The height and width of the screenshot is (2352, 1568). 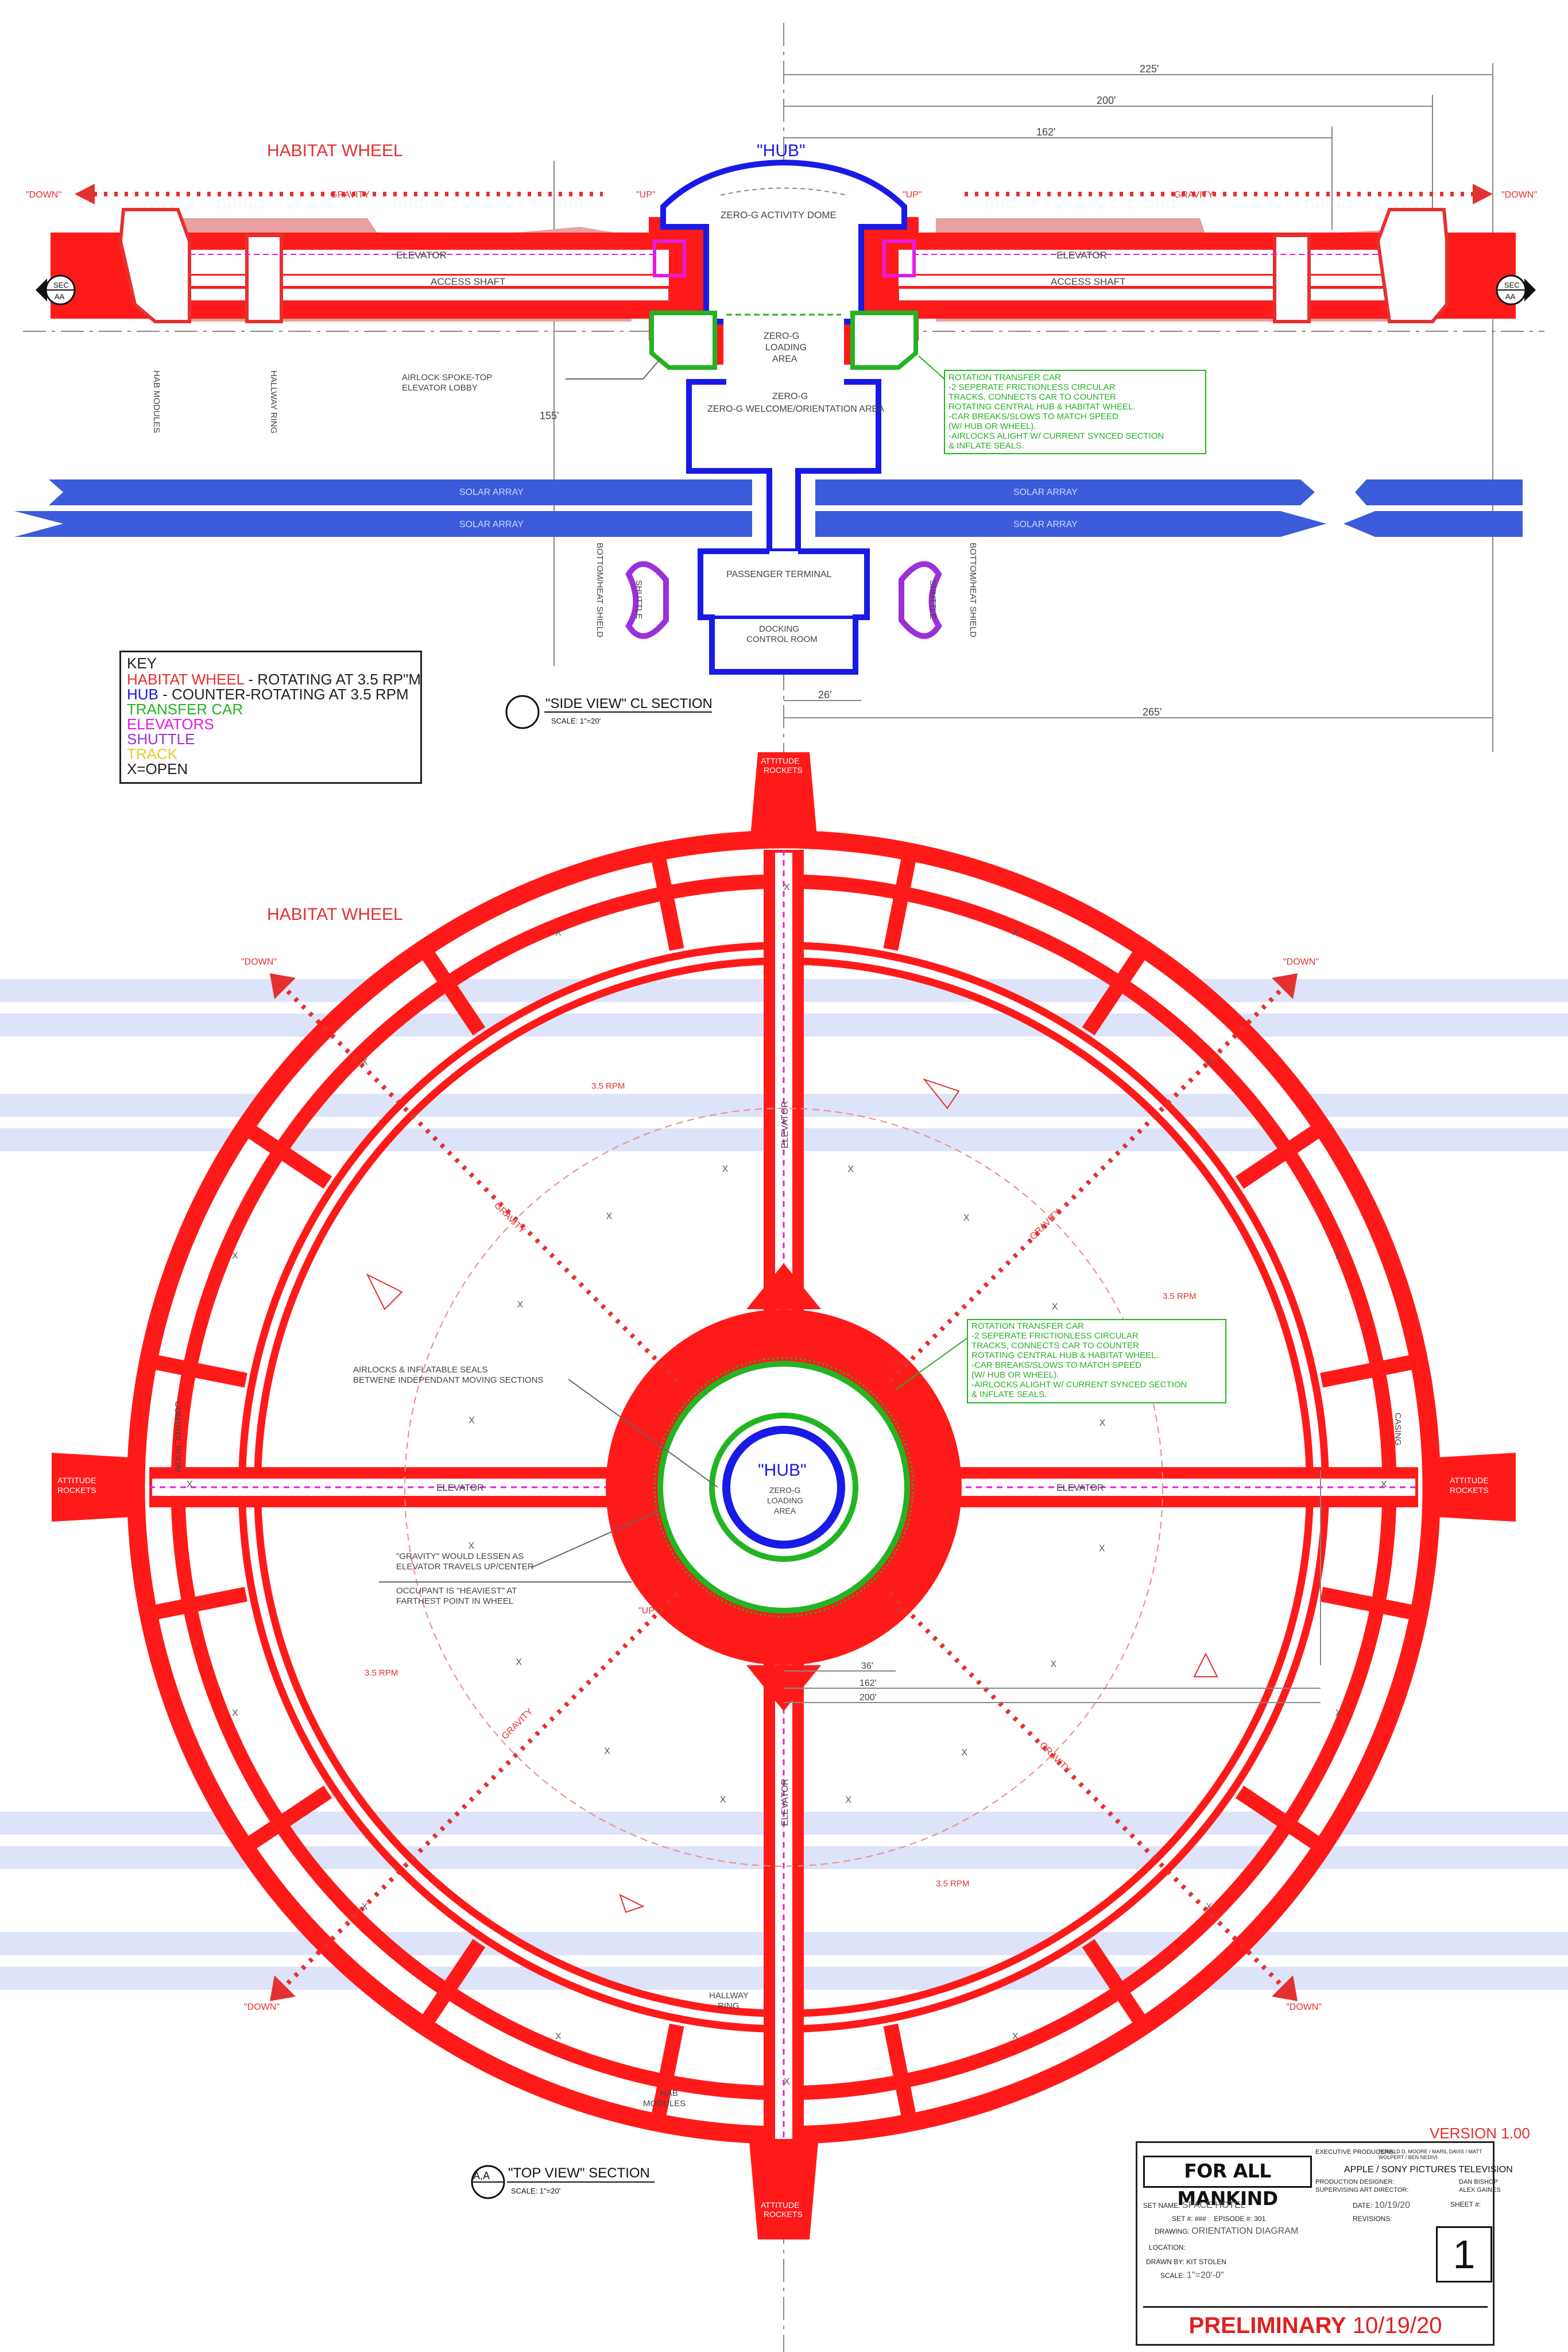 I want to click on set-no: ###, so click(x=1200, y=2219).